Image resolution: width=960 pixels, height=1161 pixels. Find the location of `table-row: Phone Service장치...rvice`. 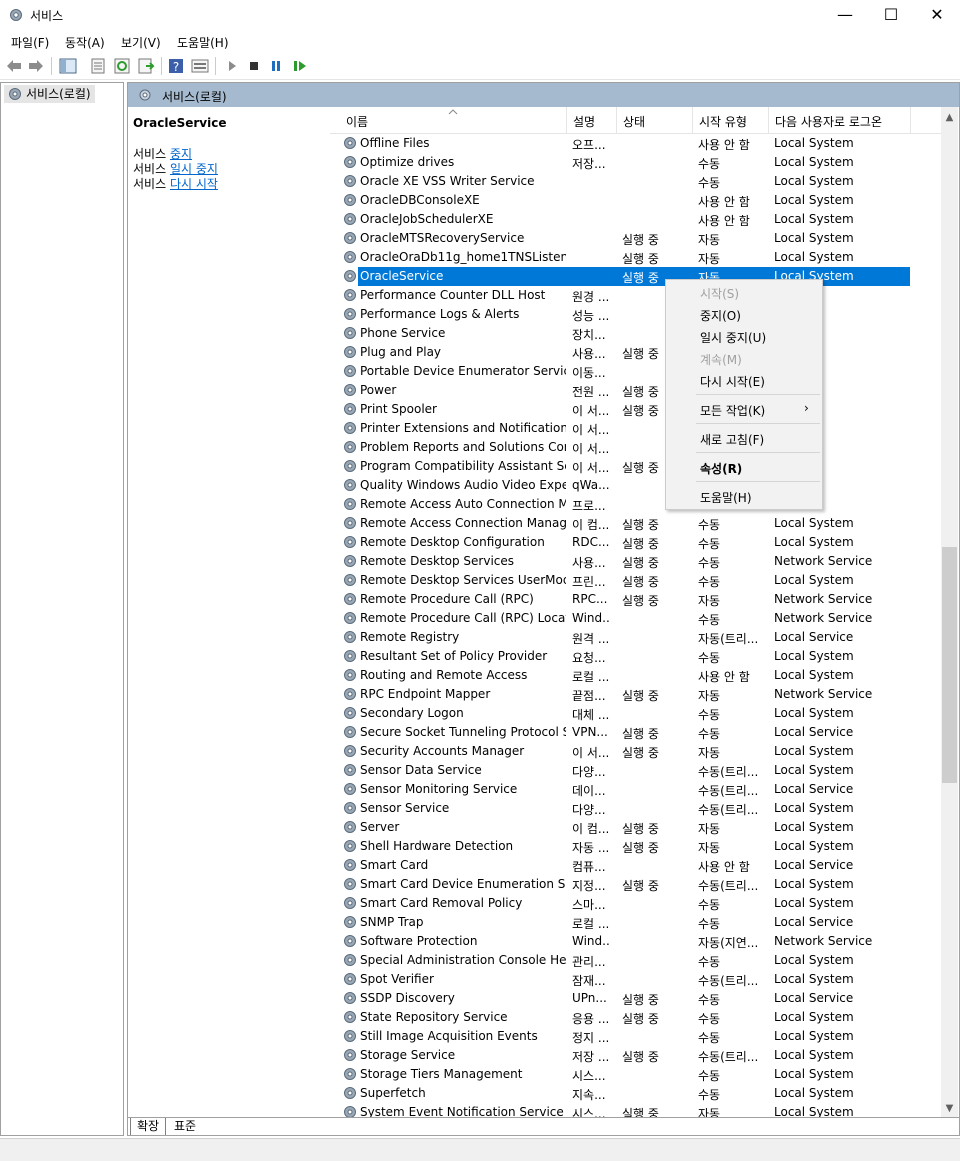

table-row: Phone Service장치...rvice is located at coordinates (635, 333).